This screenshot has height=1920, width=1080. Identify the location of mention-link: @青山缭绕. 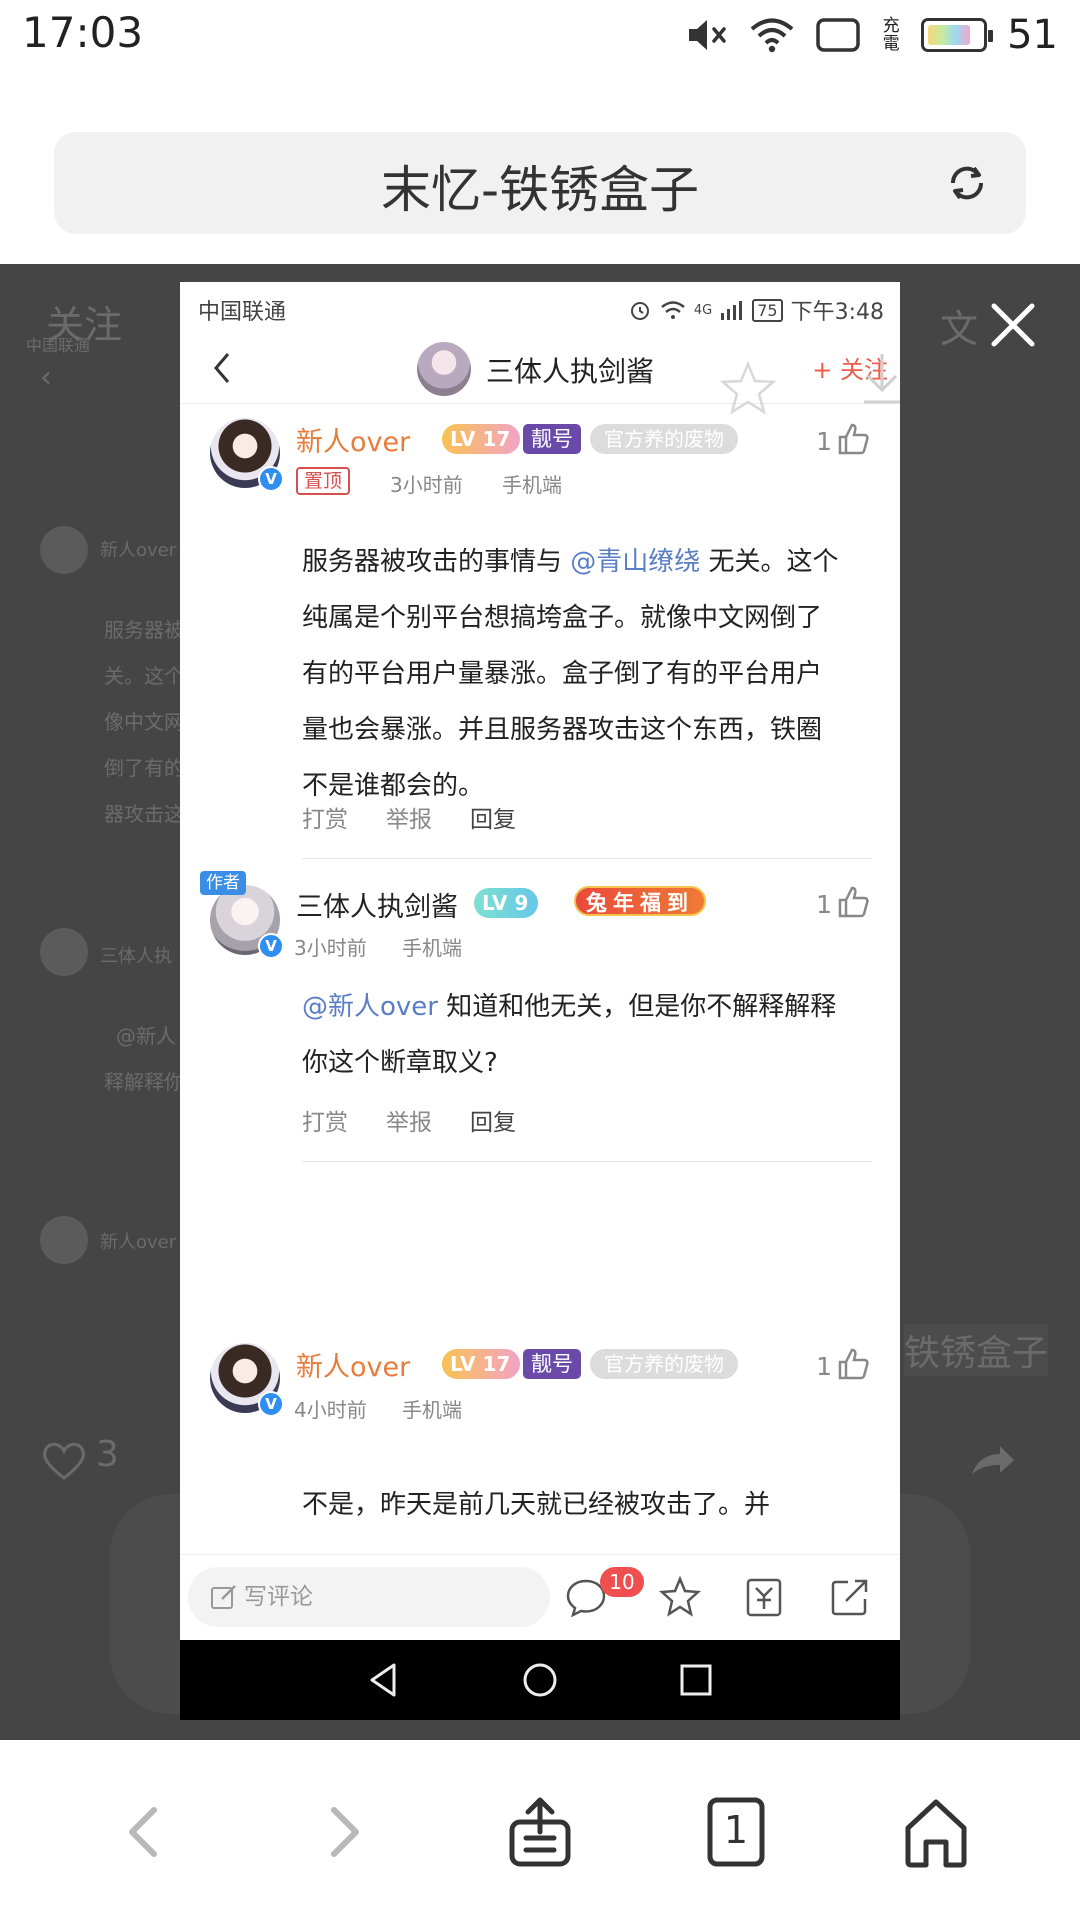
(635, 562).